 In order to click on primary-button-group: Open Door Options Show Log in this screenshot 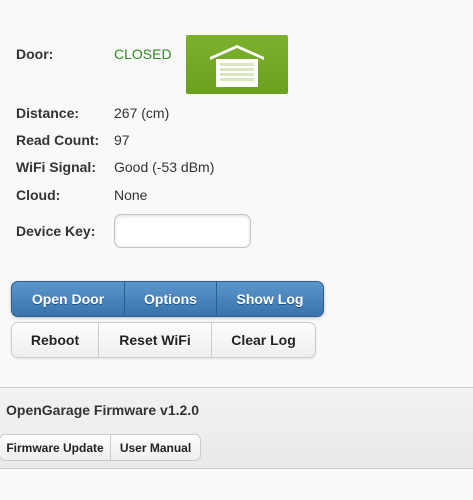, I will do `click(167, 299)`.